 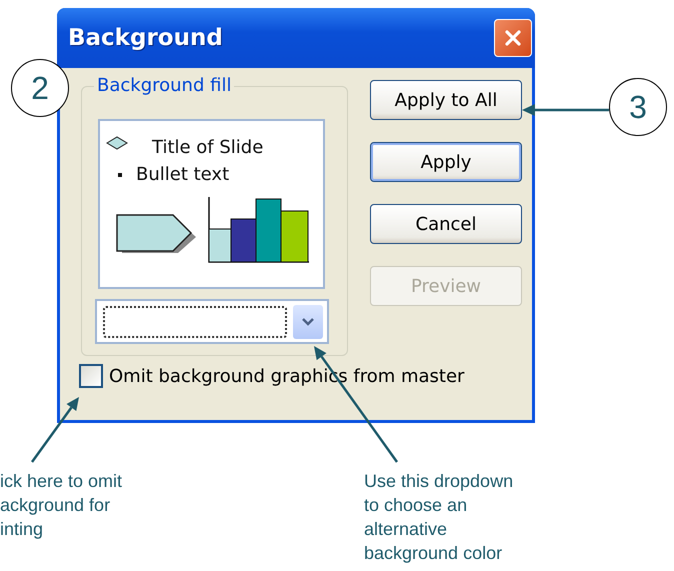 What do you see at coordinates (638, 107) in the screenshot?
I see `callout-number: 3` at bounding box center [638, 107].